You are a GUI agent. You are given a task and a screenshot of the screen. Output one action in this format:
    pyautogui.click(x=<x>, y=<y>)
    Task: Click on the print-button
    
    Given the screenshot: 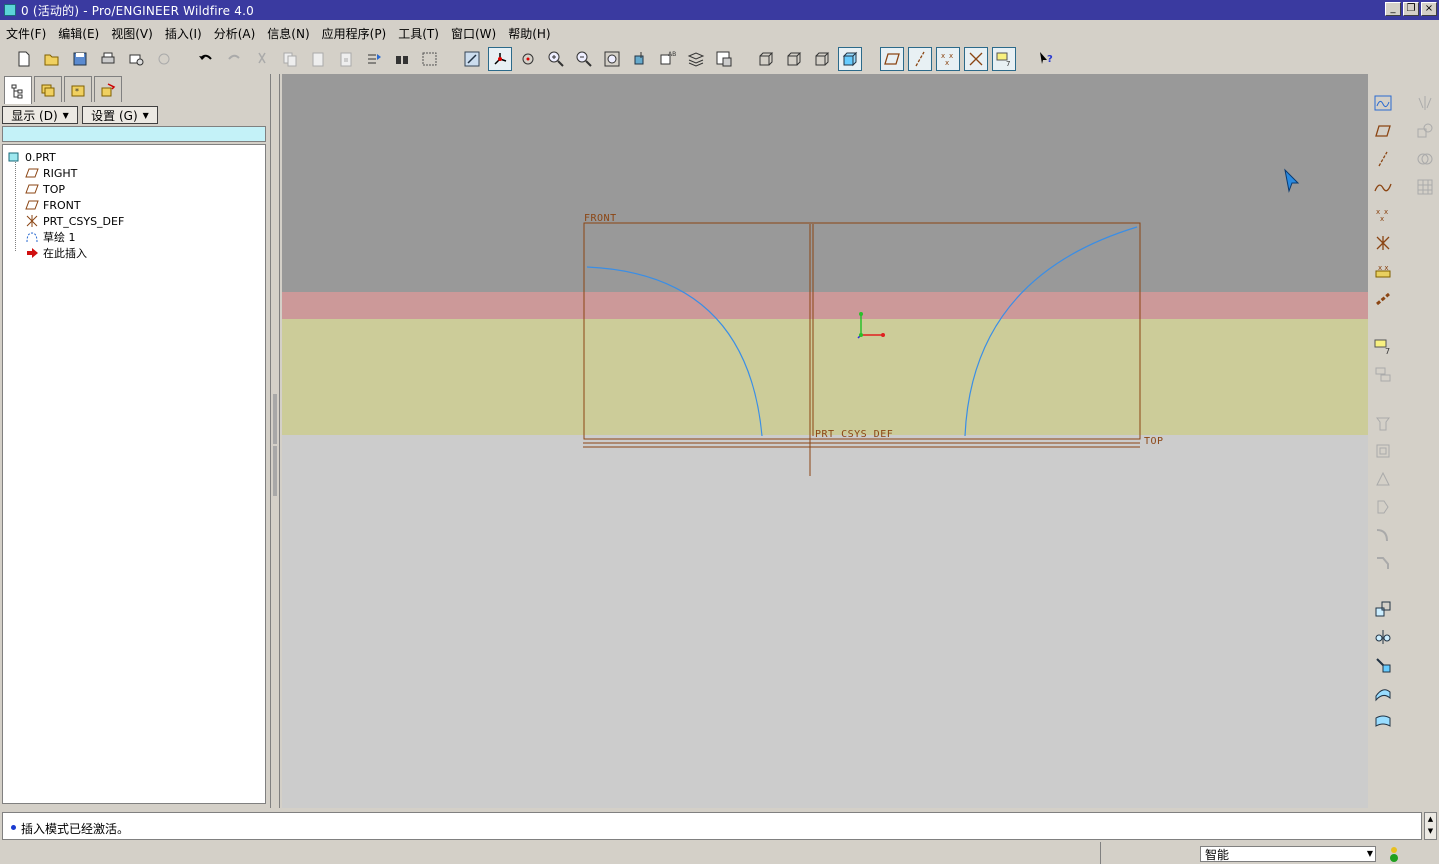 What is the action you would take?
    pyautogui.click(x=108, y=59)
    